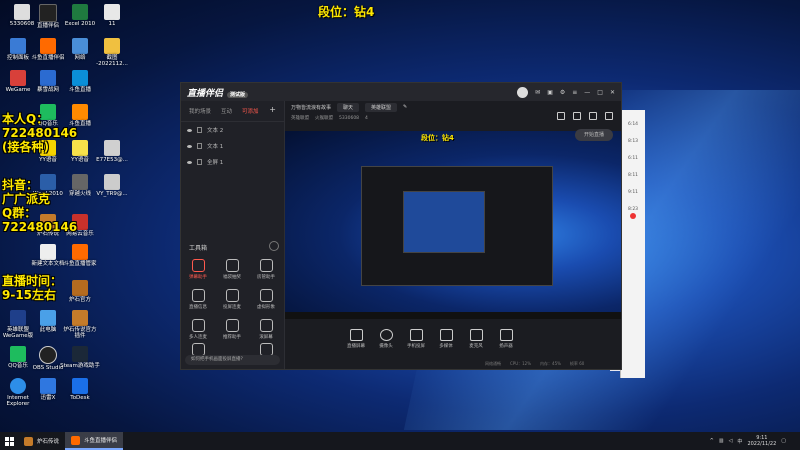 The width and height of the screenshot is (800, 450). What do you see at coordinates (506, 339) in the screenshot?
I see `speaker-button: 扬声器` at bounding box center [506, 339].